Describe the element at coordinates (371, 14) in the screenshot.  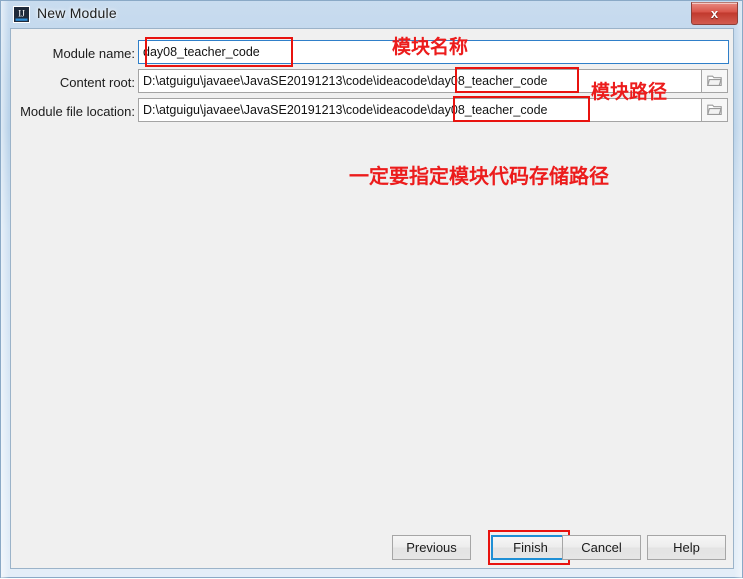
I see `title-bar: IJ New Module x` at that location.